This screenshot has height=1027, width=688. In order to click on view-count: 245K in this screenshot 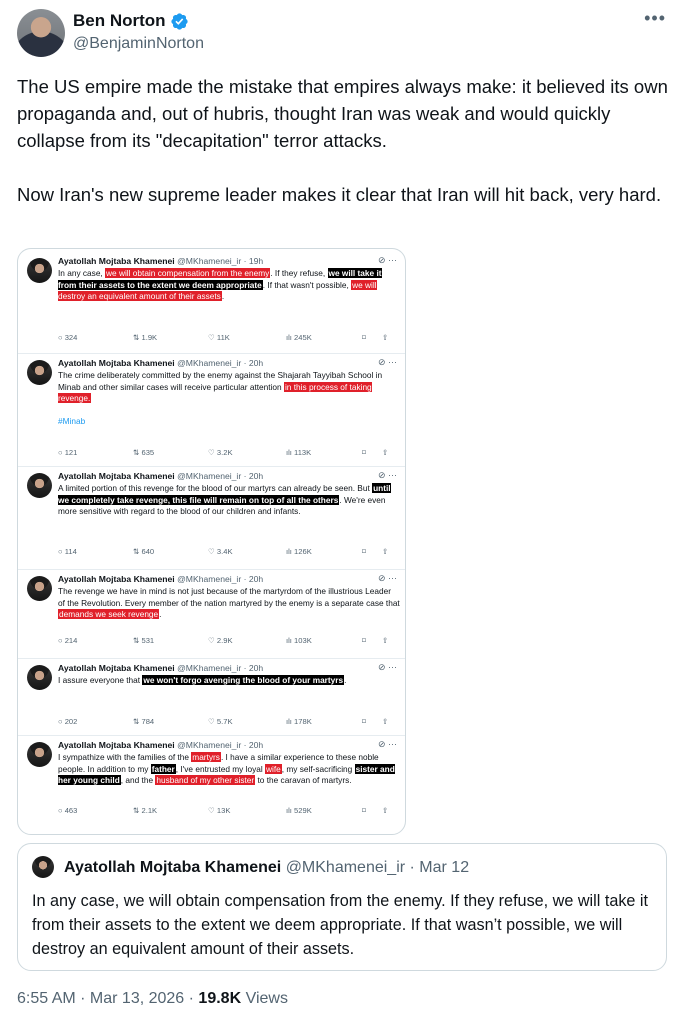, I will do `click(303, 337)`.